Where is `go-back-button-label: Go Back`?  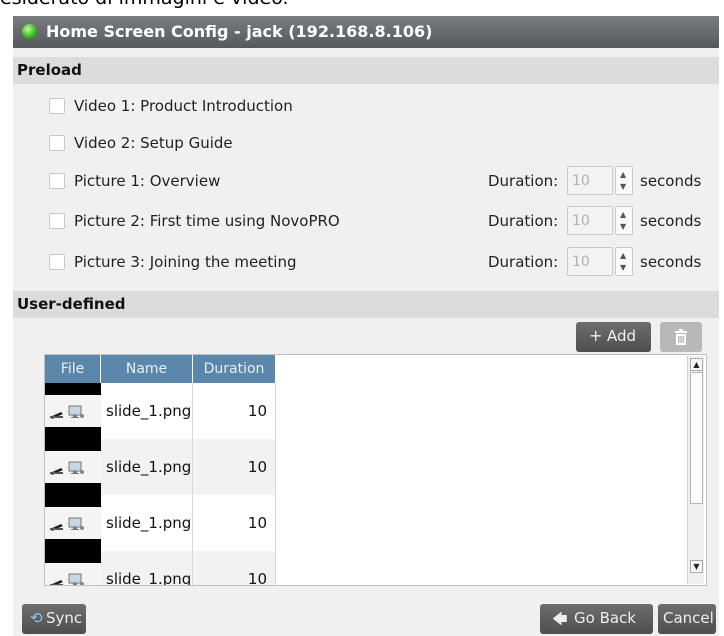
go-back-button-label: Go Back is located at coordinates (605, 618).